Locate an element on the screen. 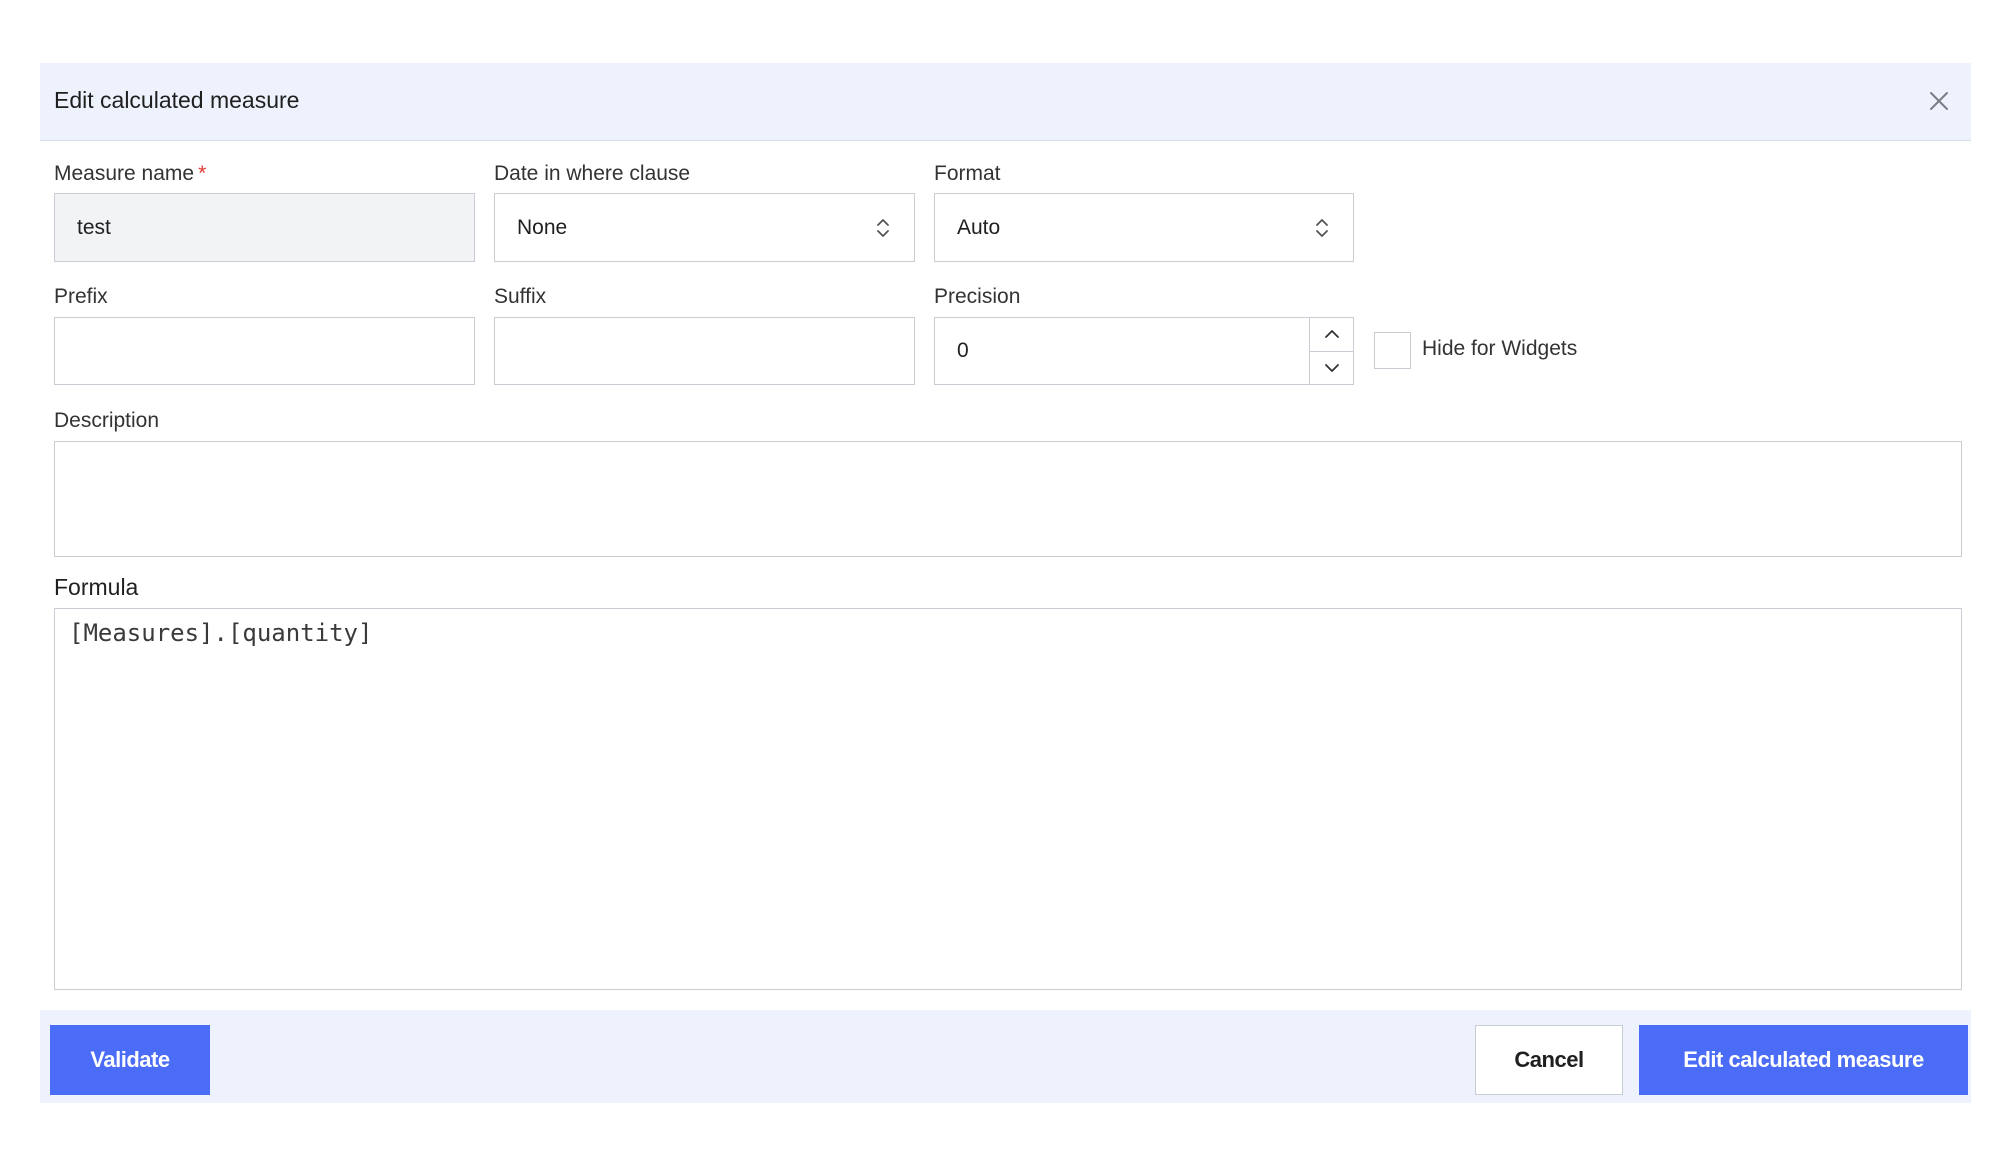  formula-text: [Measures].[quantity] is located at coordinates (221, 633).